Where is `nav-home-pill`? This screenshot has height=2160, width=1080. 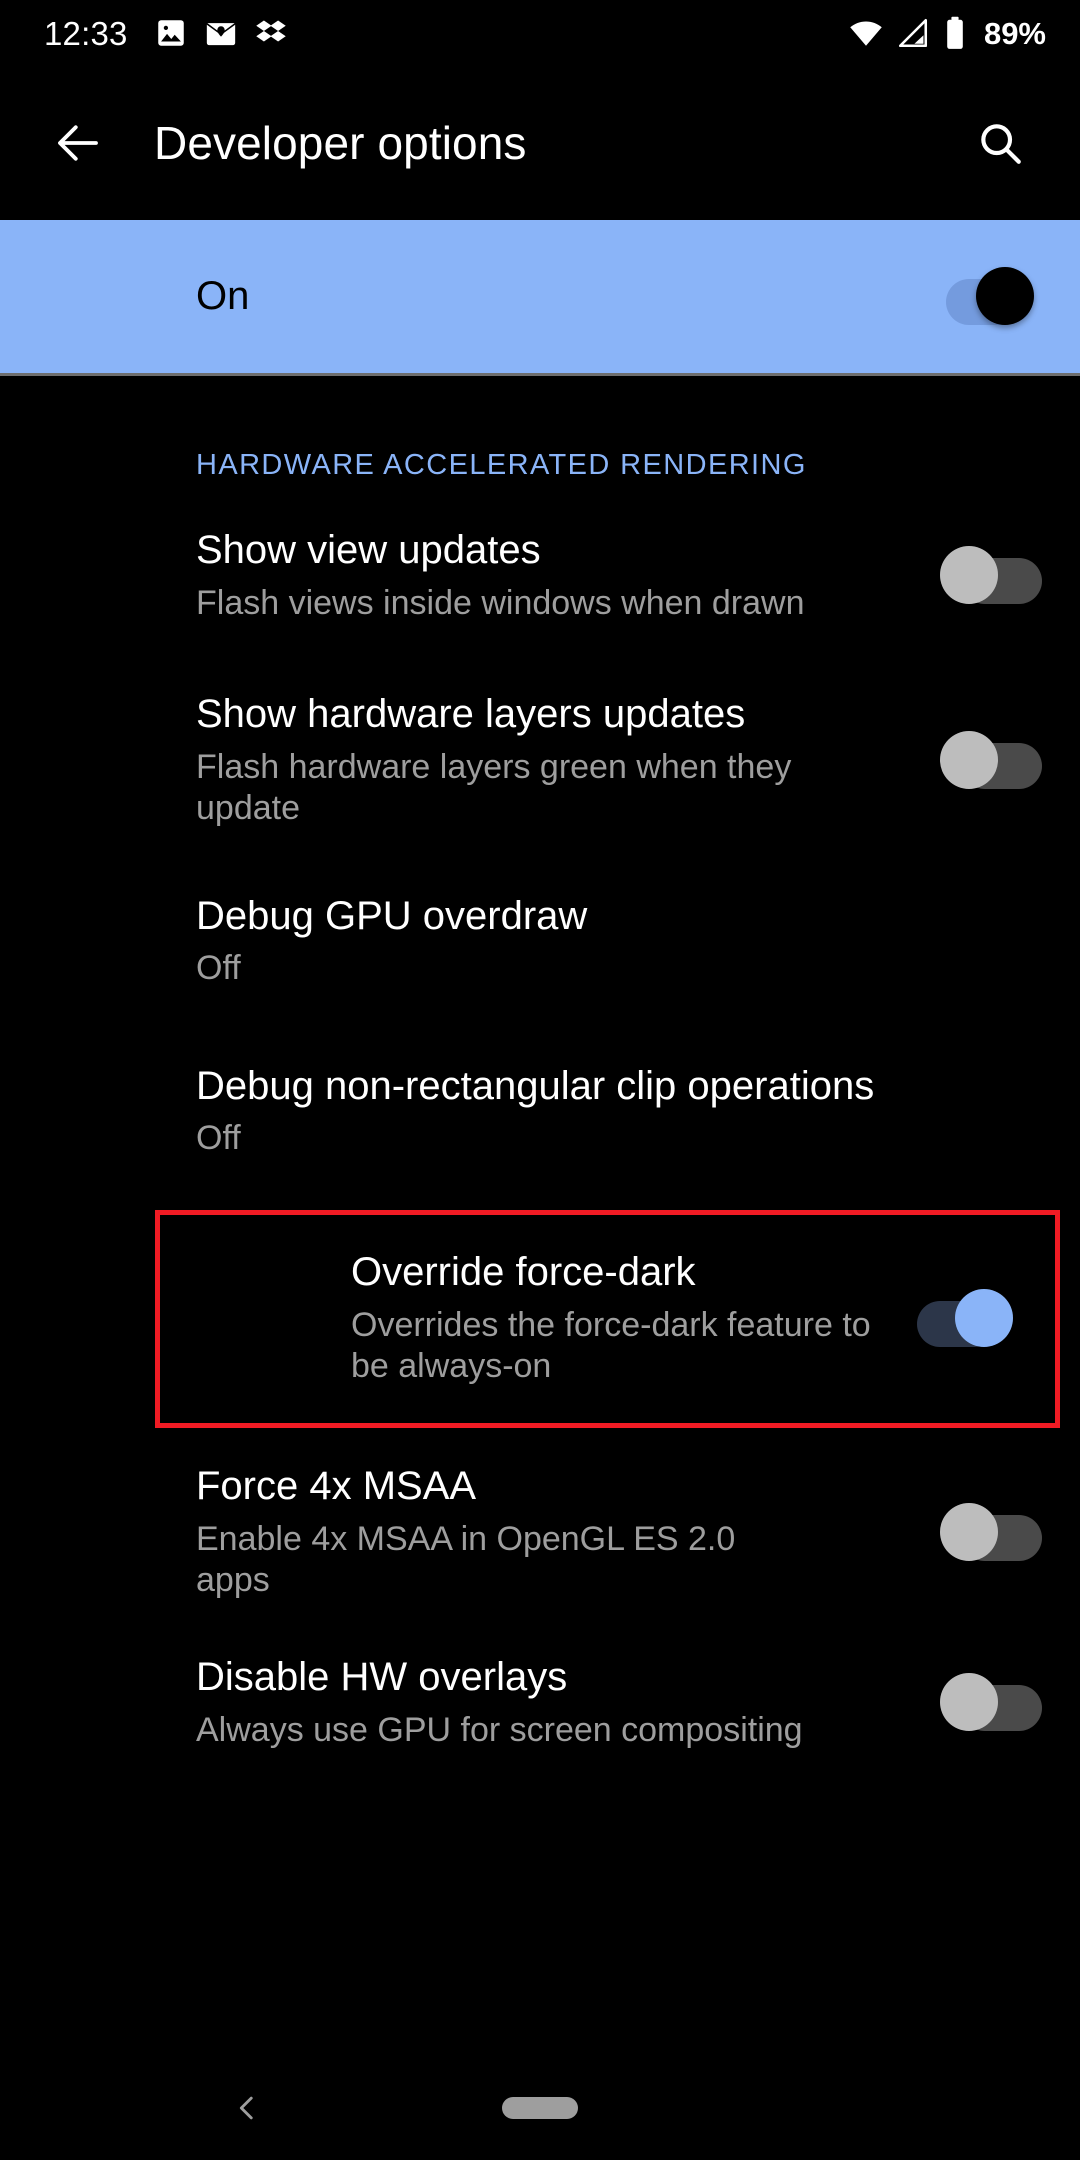 nav-home-pill is located at coordinates (540, 2108).